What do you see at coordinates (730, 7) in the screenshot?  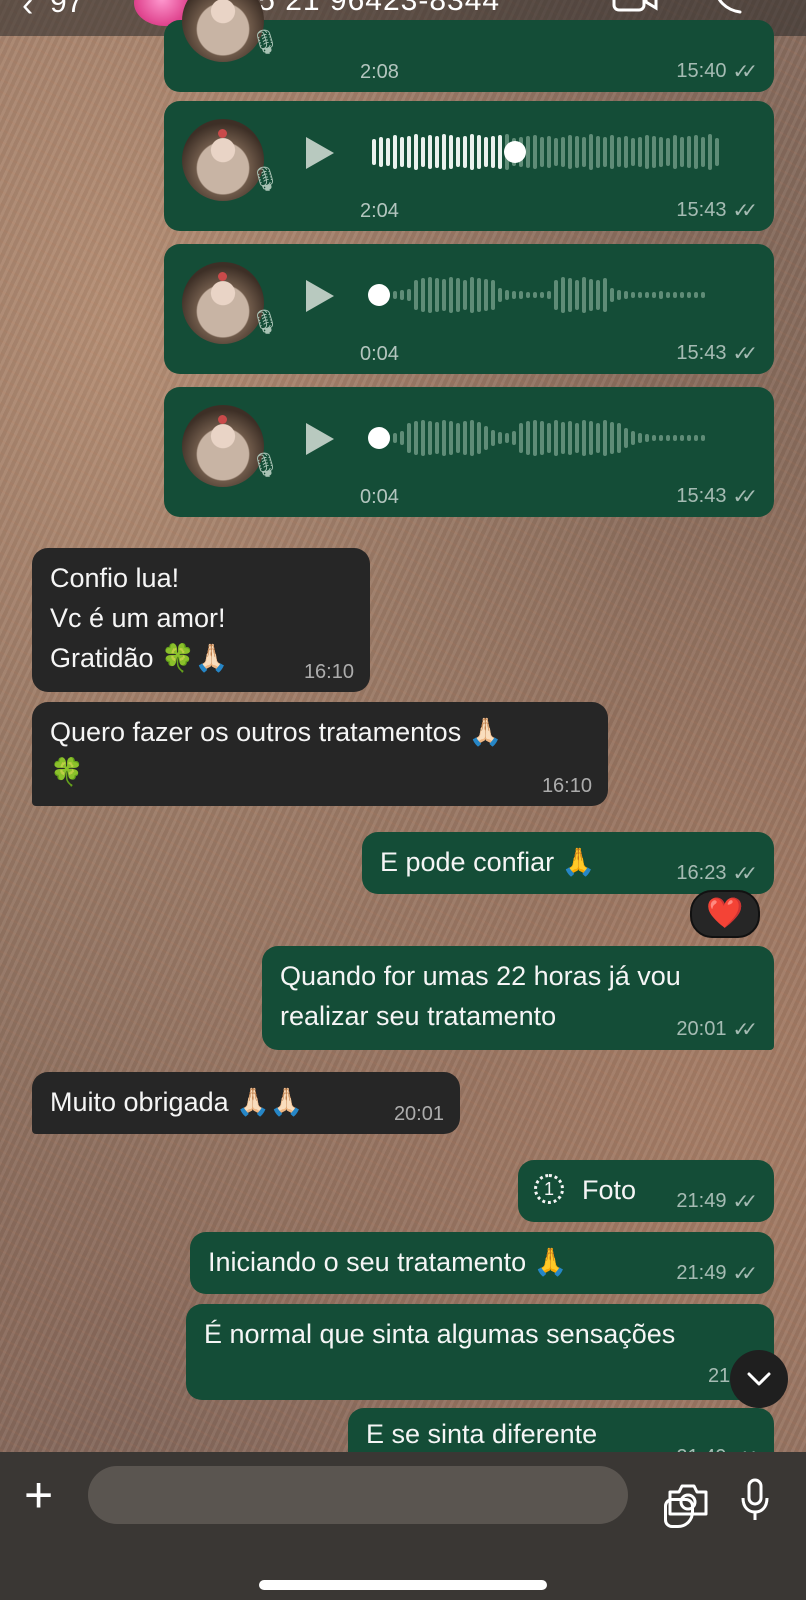 I see `phone-call-icon` at bounding box center [730, 7].